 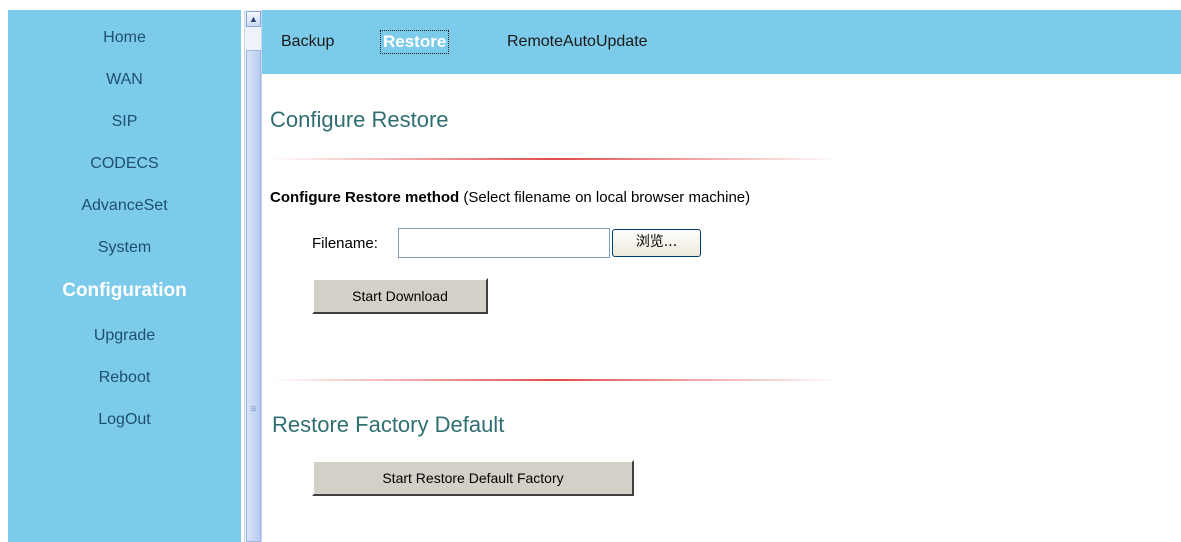 What do you see at coordinates (504, 243) in the screenshot?
I see `filename-input` at bounding box center [504, 243].